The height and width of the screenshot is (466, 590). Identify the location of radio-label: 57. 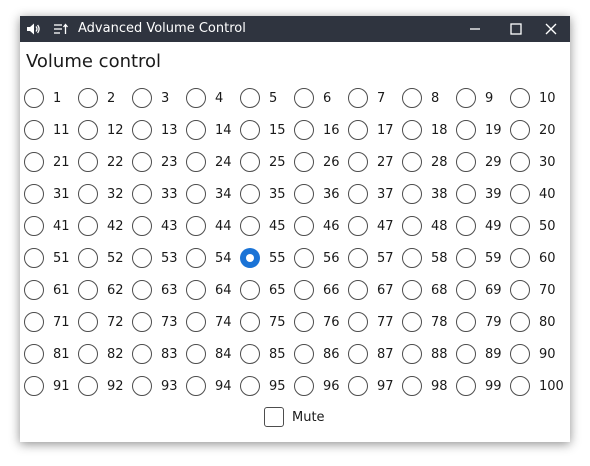
(385, 258).